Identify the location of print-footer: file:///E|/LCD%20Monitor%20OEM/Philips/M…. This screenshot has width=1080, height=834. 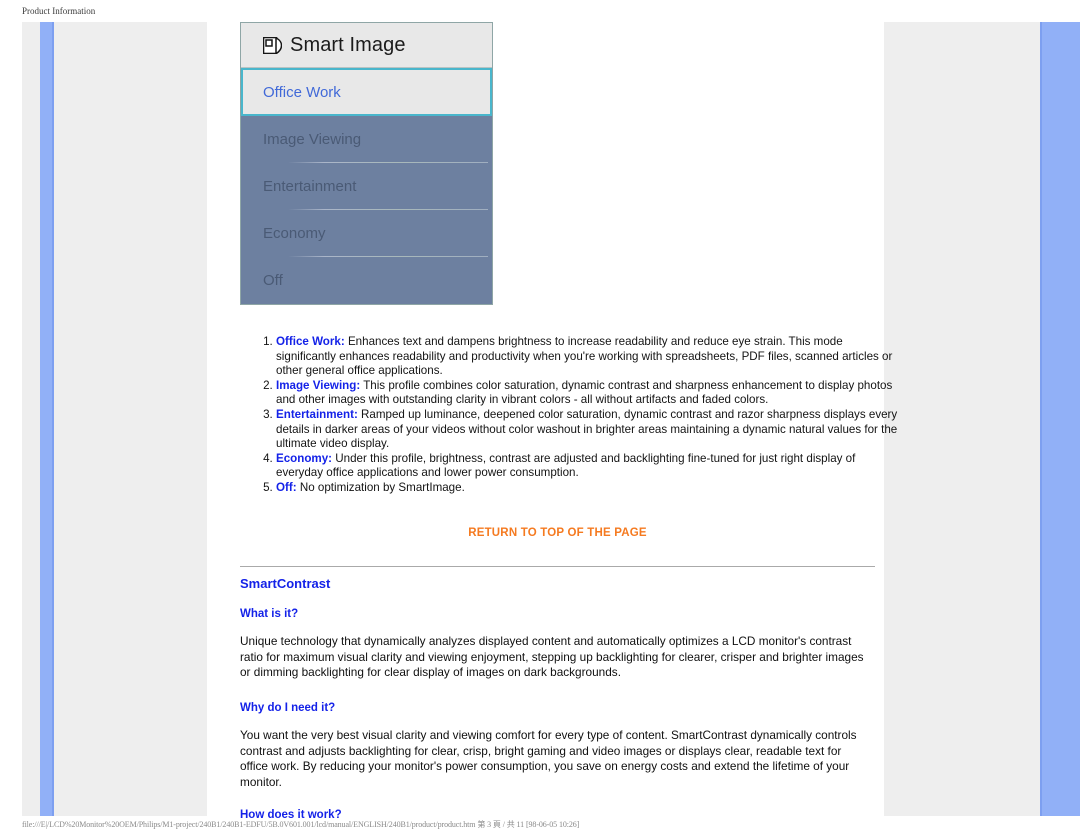
(540, 825).